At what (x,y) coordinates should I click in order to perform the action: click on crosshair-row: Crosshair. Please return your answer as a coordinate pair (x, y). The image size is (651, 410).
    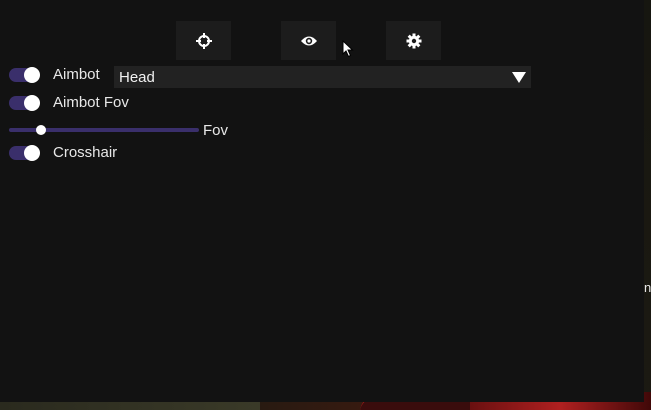
    Looking at the image, I should click on (63, 152).